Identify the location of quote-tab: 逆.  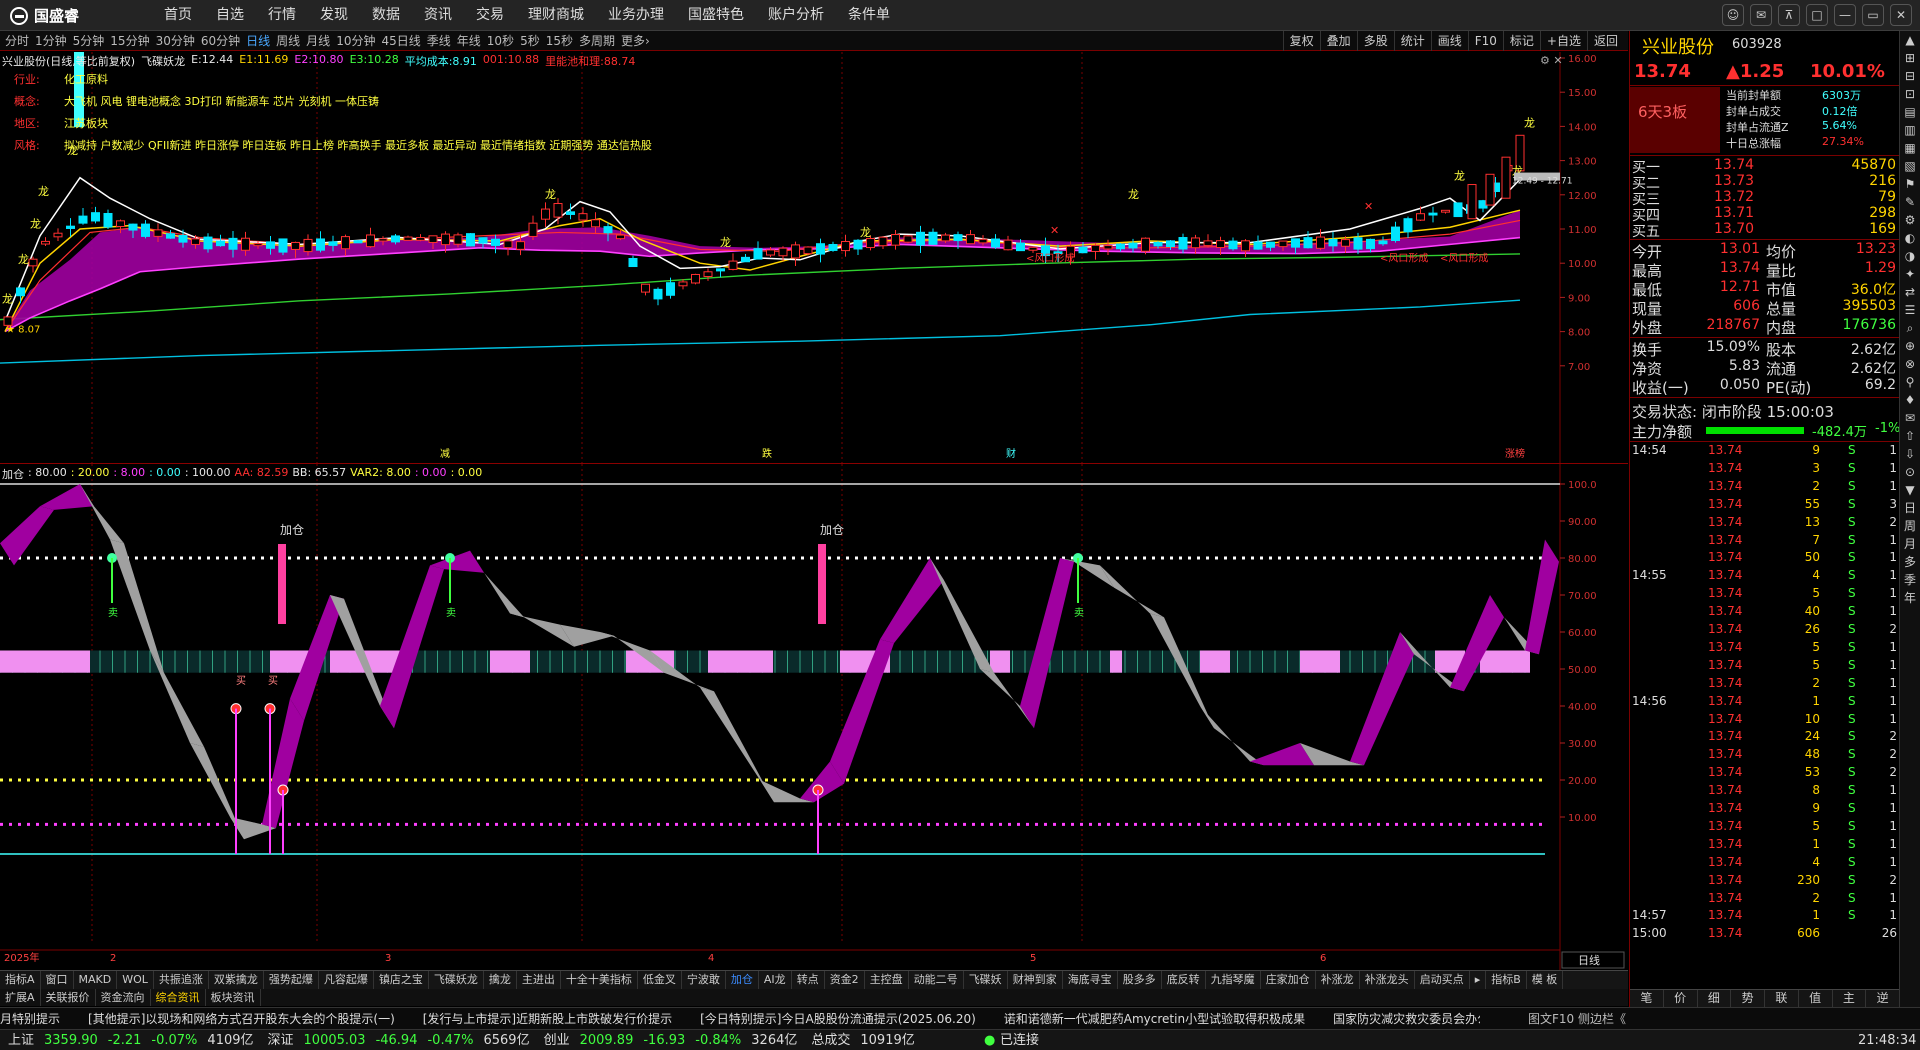
(1883, 998).